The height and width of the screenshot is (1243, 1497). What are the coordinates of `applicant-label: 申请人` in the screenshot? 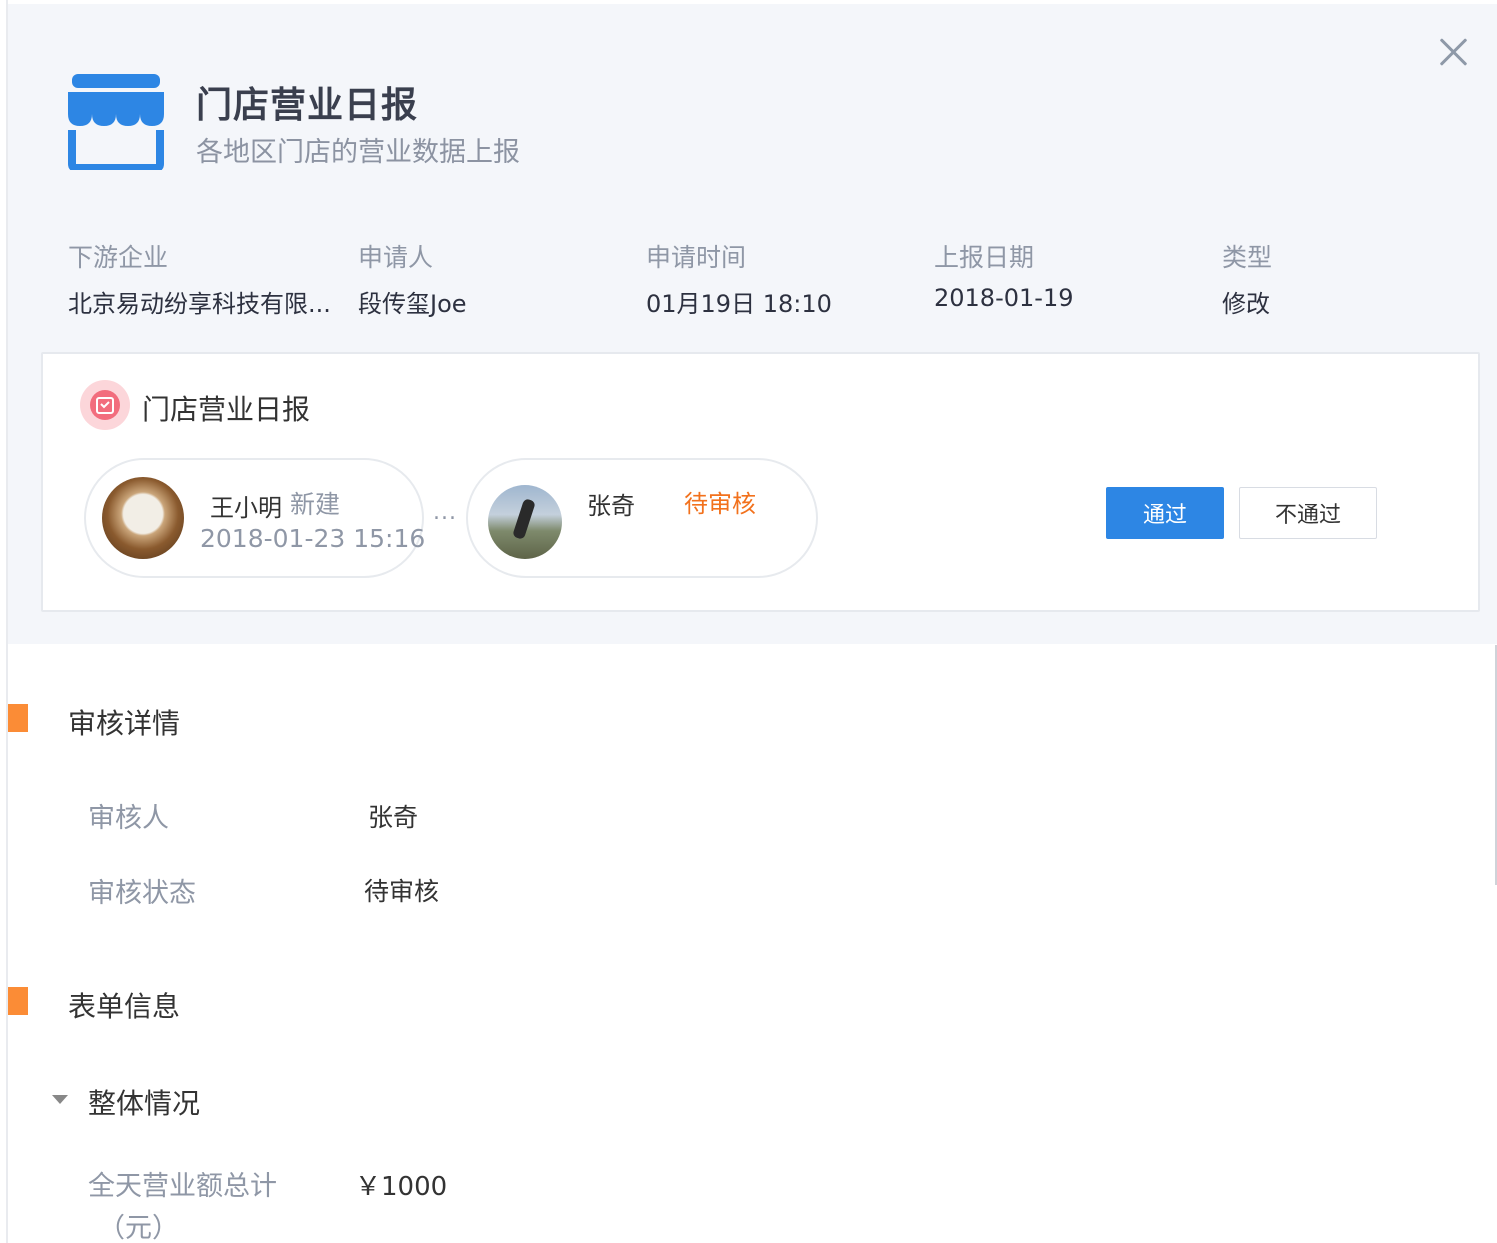 It's located at (396, 257).